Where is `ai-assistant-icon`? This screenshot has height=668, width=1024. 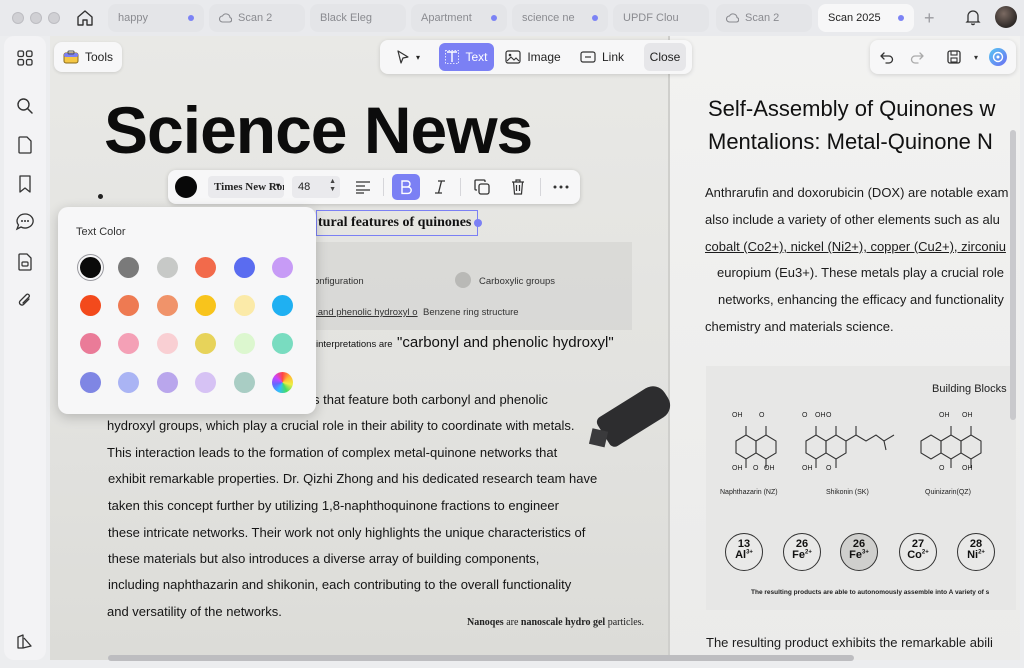 ai-assistant-icon is located at coordinates (998, 57).